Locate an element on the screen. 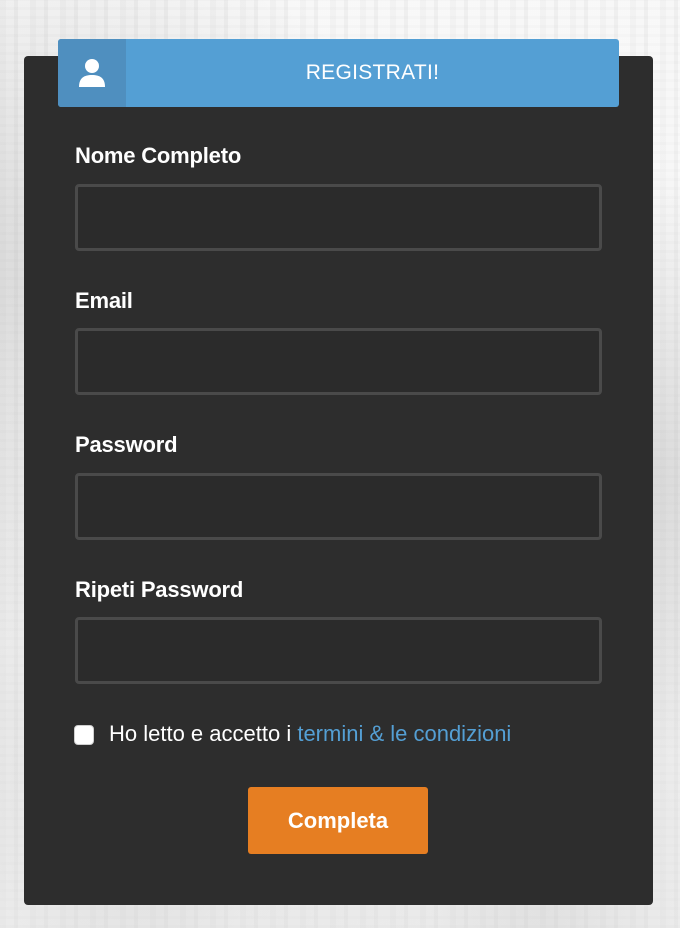 The image size is (680, 928). email-label: Email is located at coordinates (104, 300).